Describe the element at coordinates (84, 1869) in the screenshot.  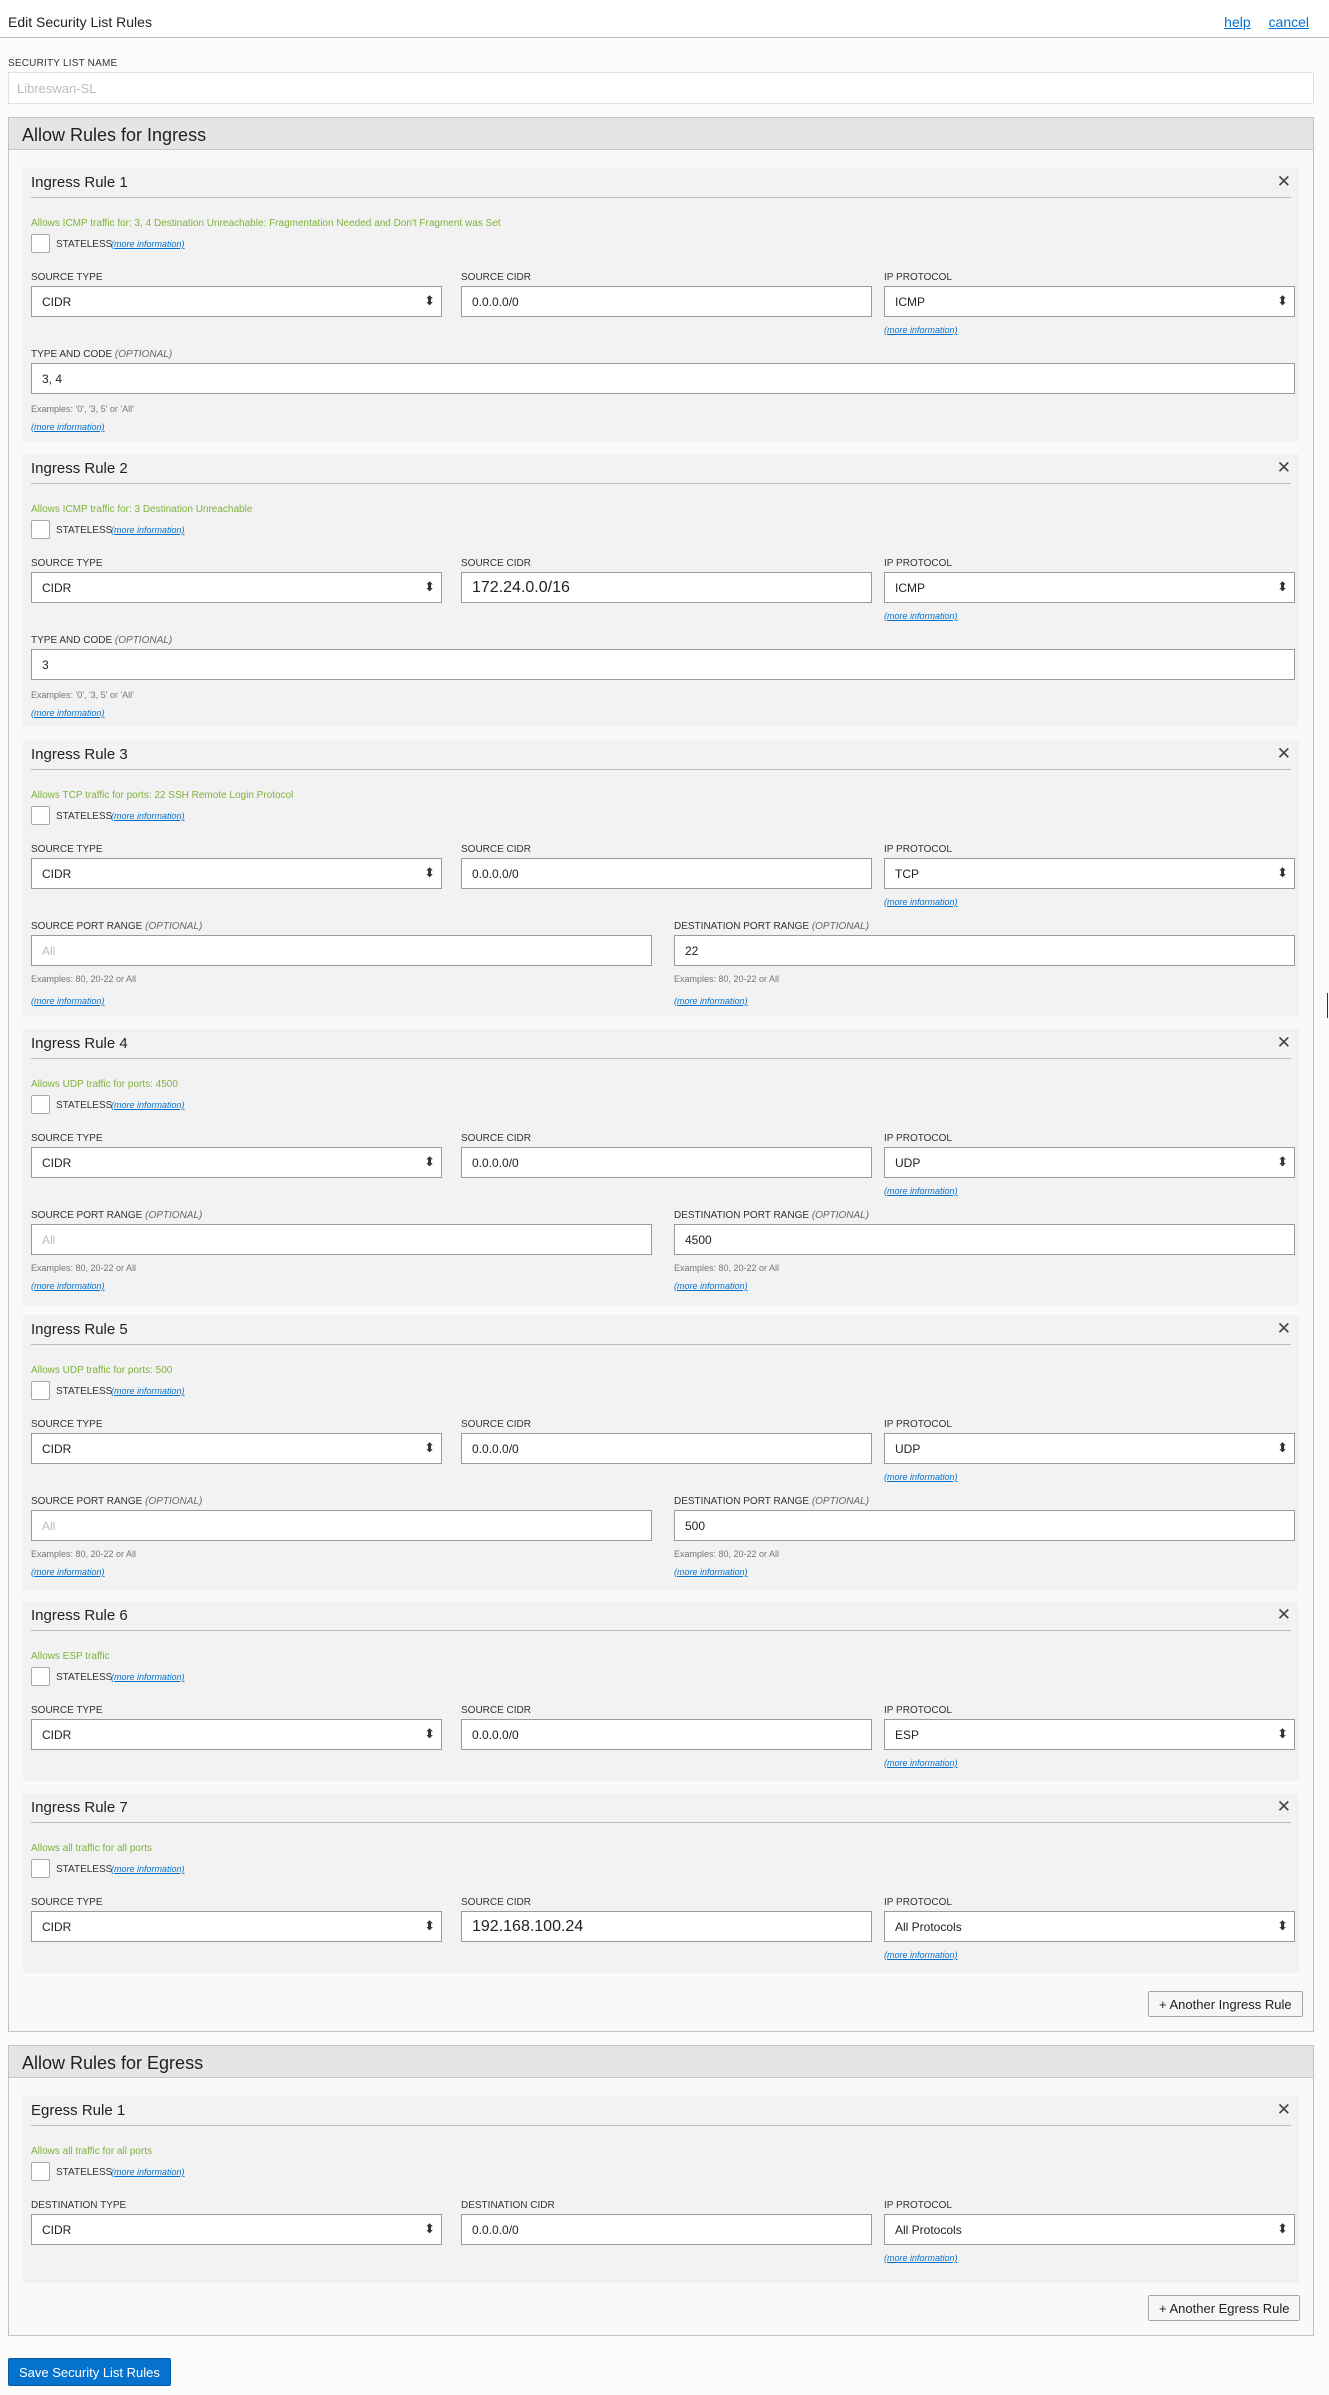
I see `stateless-label: STATELESS` at that location.